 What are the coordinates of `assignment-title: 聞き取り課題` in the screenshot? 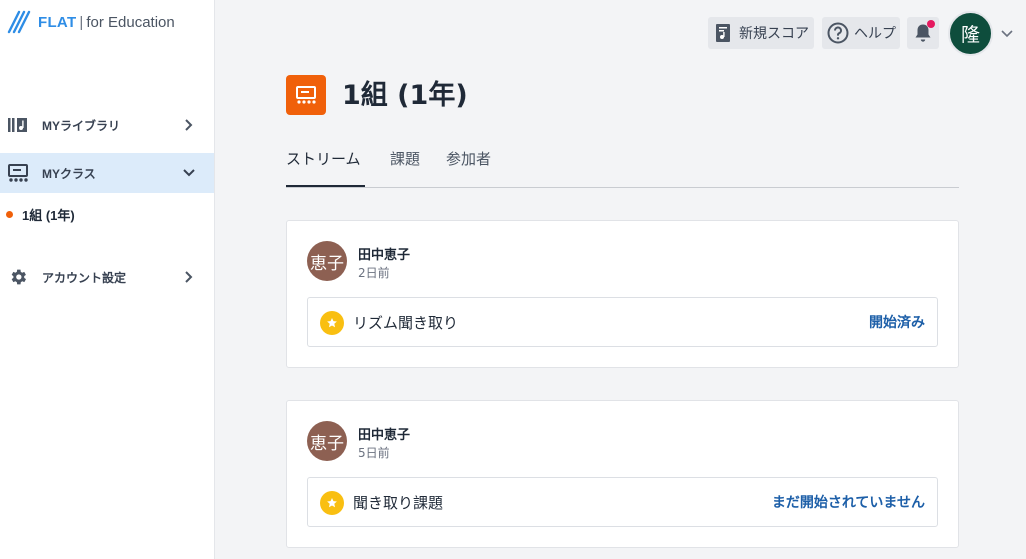 It's located at (398, 503).